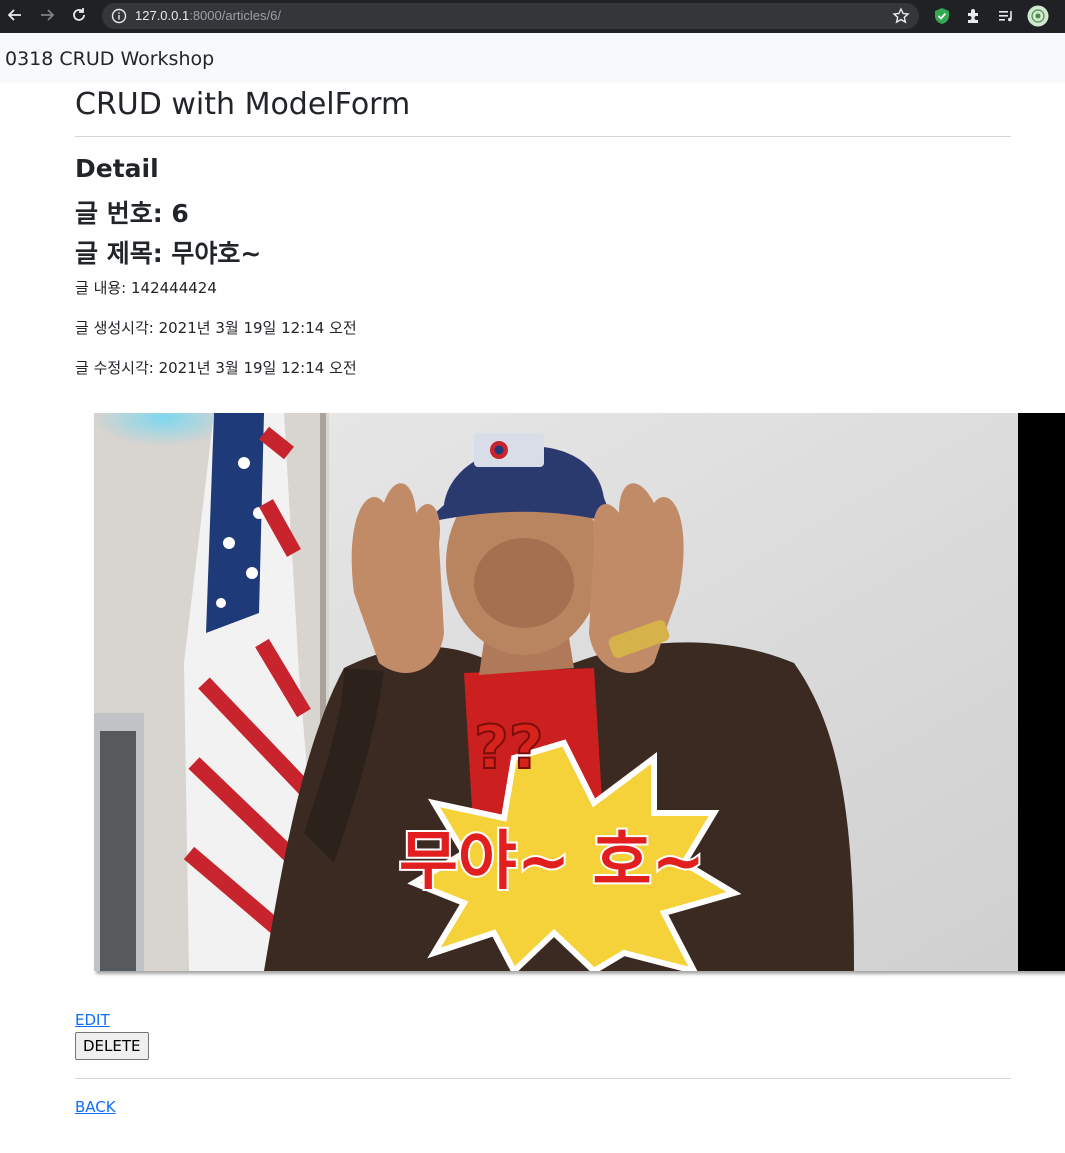 The image size is (1065, 1153). Describe the element at coordinates (552, 862) in the screenshot. I see `image-caption: 무야~ 호~` at that location.